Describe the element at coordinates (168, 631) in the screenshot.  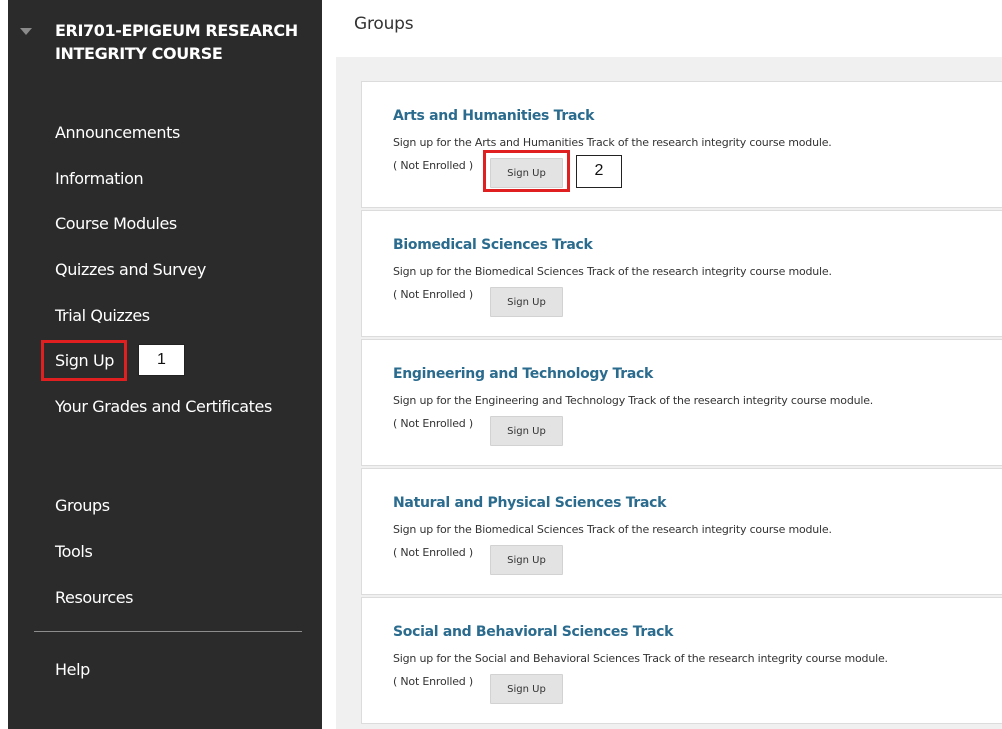
I see `sidebar-divider` at that location.